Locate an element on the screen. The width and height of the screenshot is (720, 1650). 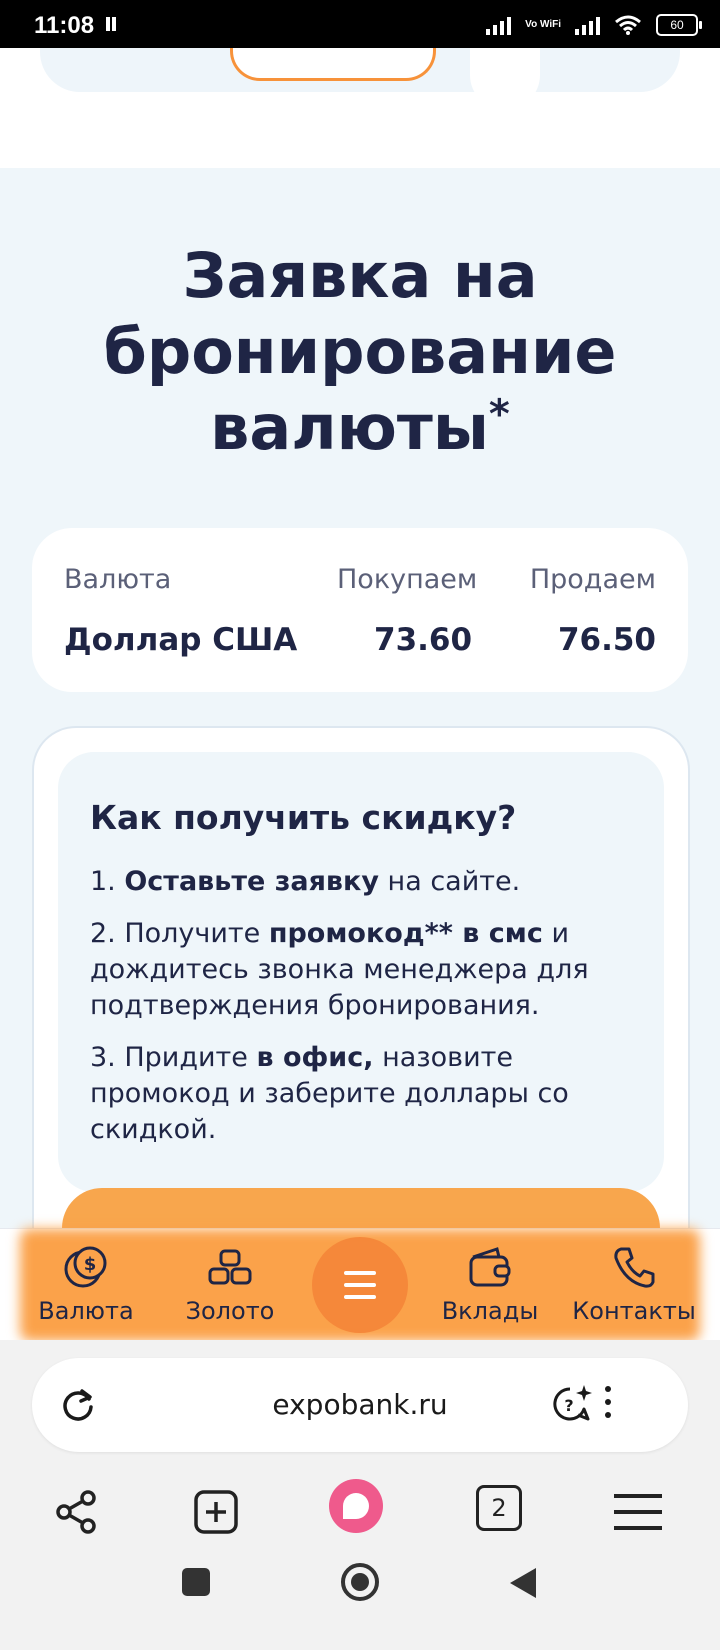
site-bottom-nav: $ Валюта Золото Вклады Контакты is located at coordinates (360, 1284).